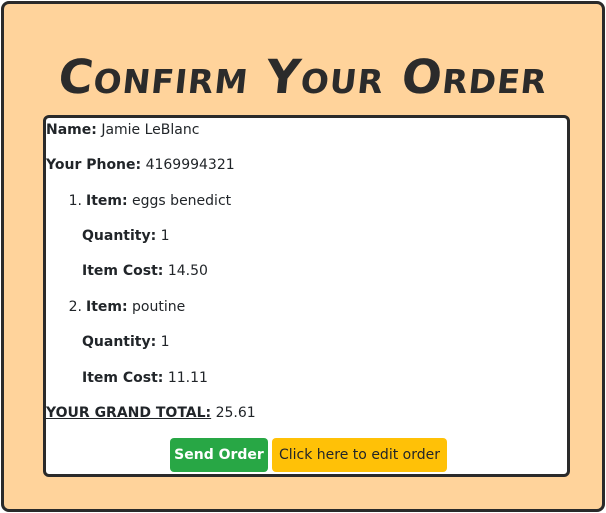 This screenshot has width=606, height=513. I want to click on grand-total-label: YOUR GRAND TOTAL:, so click(129, 413).